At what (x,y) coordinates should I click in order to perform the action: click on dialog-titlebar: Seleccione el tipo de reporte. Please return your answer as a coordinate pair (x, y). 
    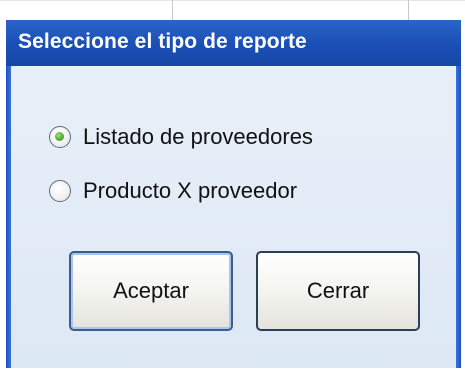
    Looking at the image, I should click on (233, 43).